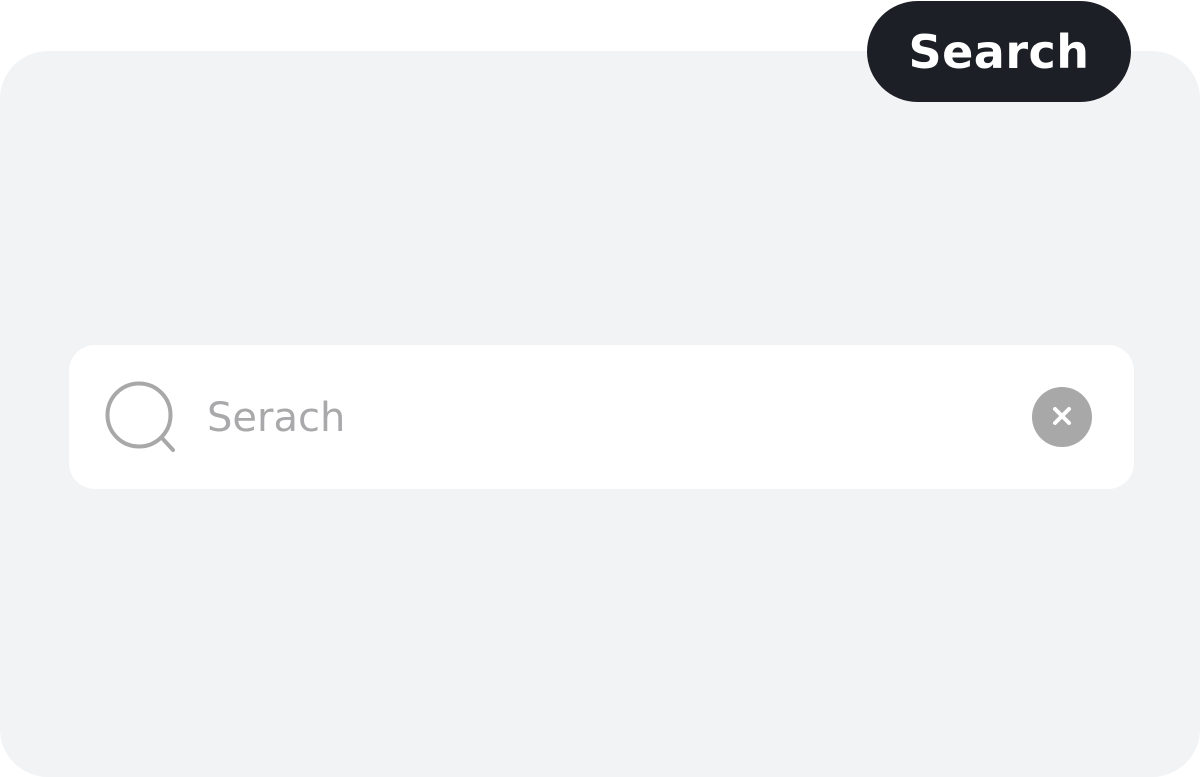  I want to click on search-icon, so click(141, 417).